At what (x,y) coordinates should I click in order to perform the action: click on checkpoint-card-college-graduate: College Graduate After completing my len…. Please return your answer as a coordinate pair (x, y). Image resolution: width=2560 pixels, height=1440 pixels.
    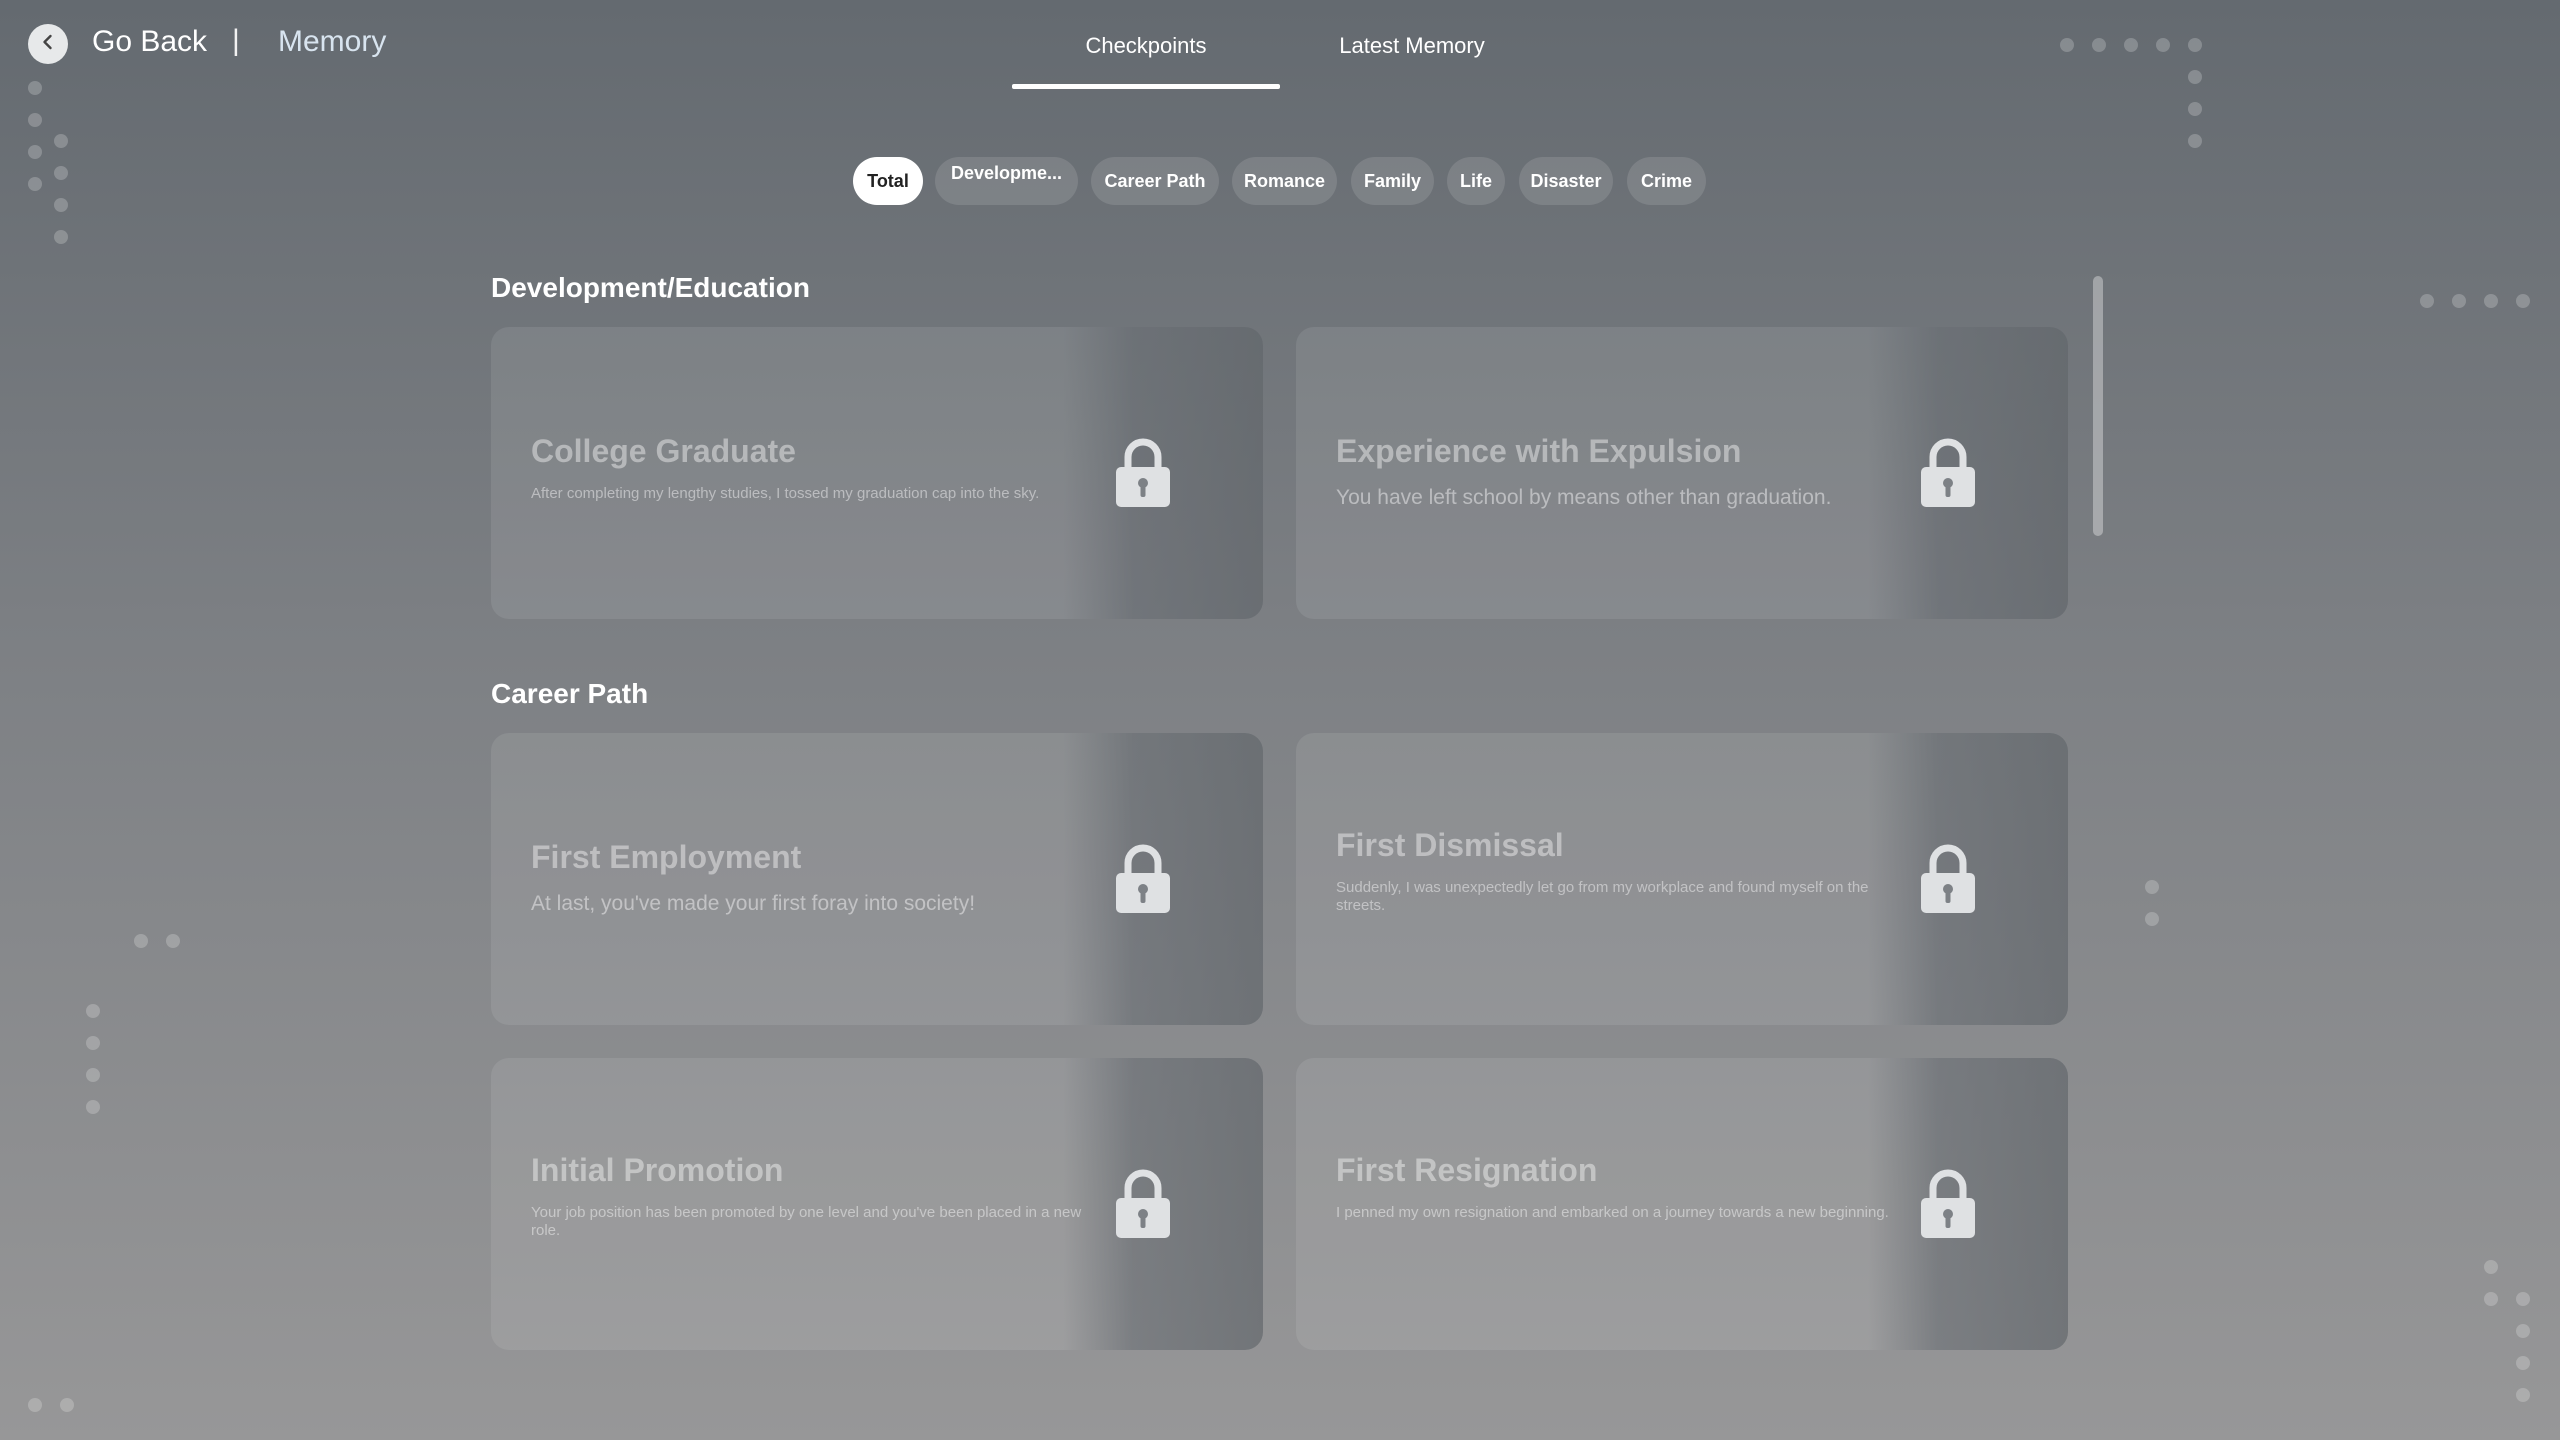
    Looking at the image, I should click on (877, 473).